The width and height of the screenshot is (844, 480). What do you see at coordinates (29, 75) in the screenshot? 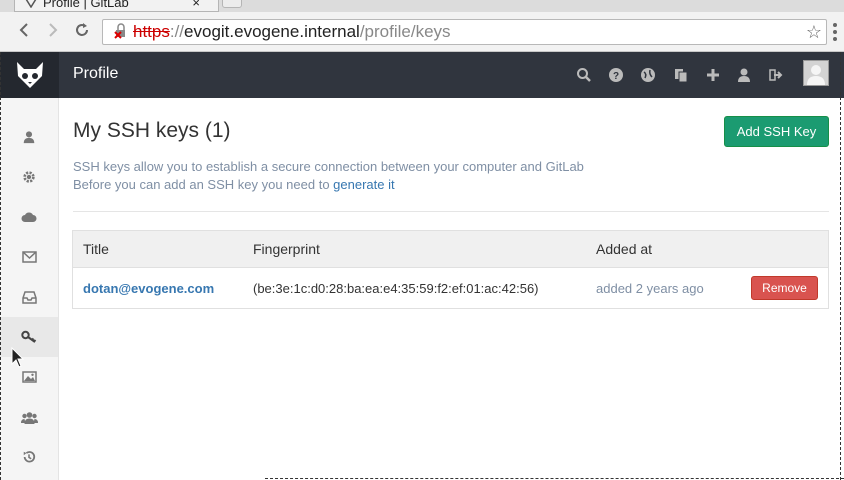
I see `gitlab-logo-icon` at bounding box center [29, 75].